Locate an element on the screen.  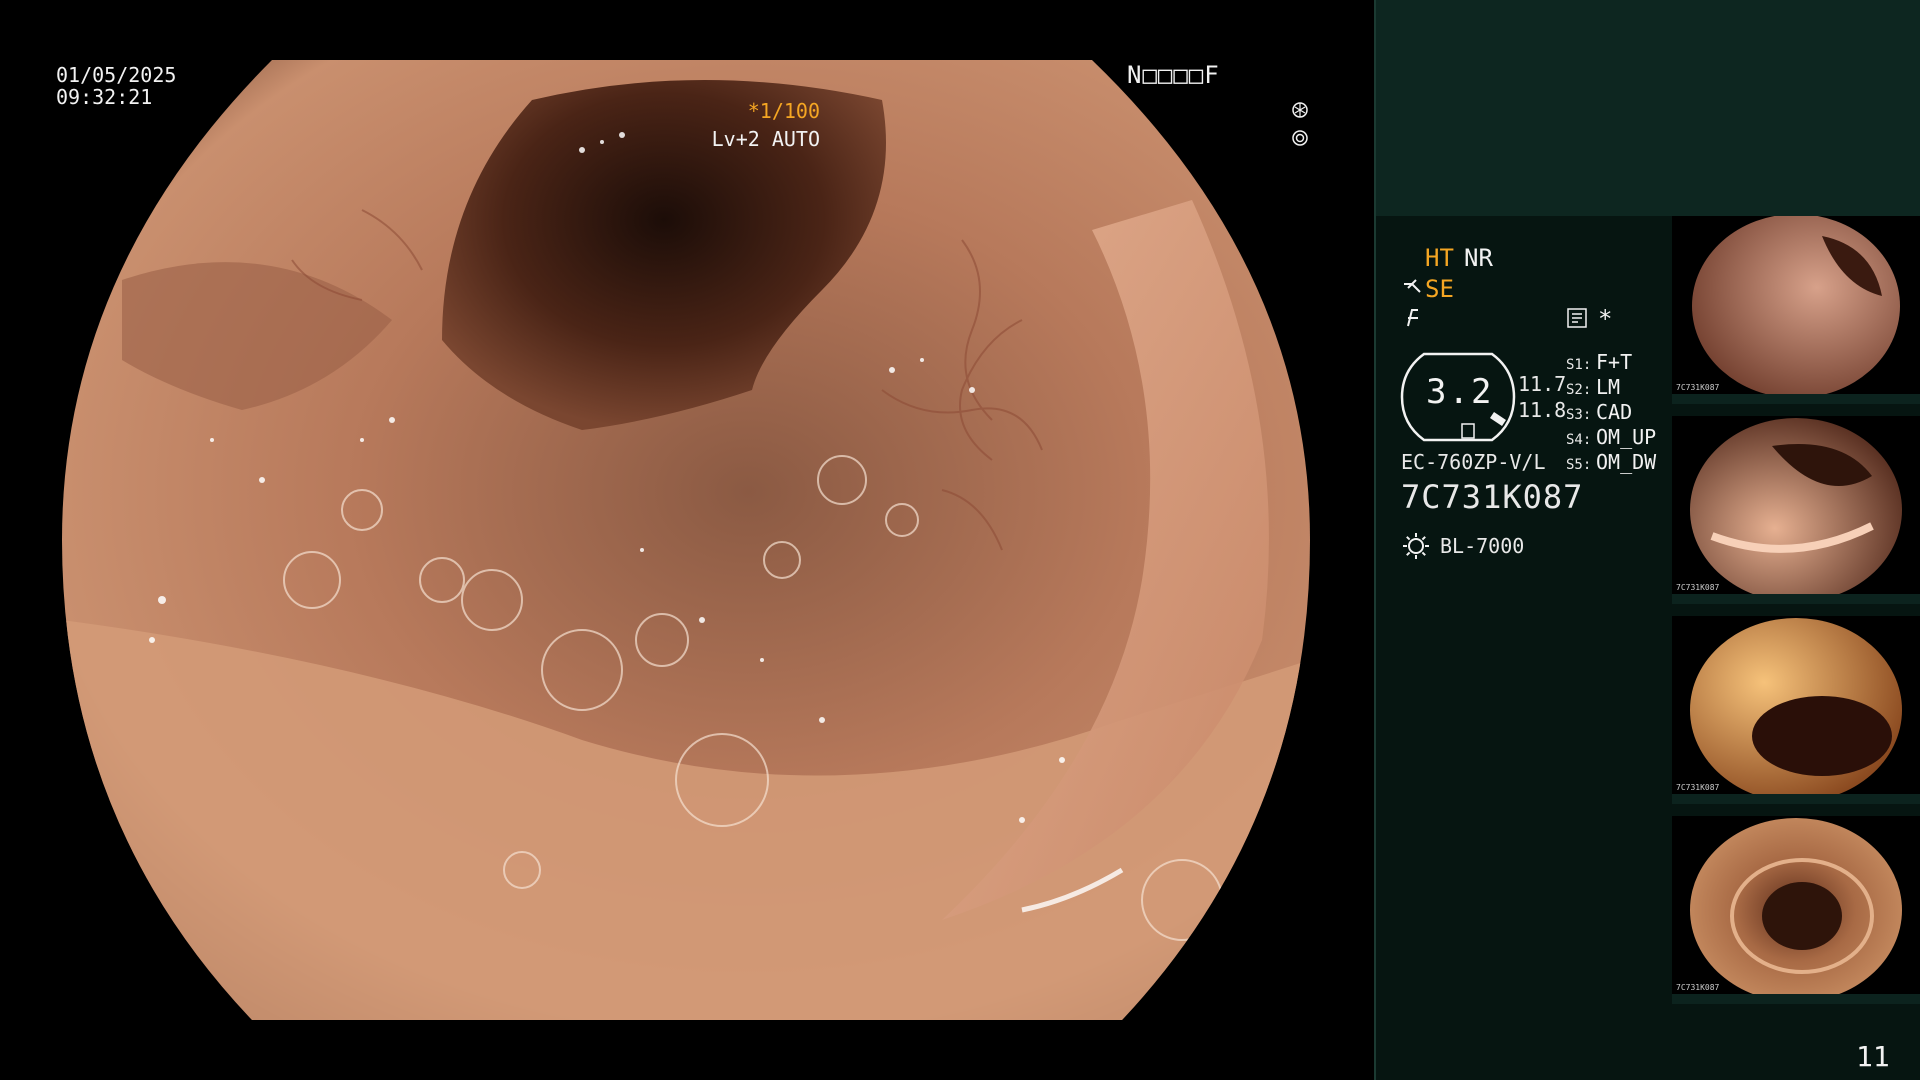
preset-item: S4: OM_UP is located at coordinates (1611, 437).